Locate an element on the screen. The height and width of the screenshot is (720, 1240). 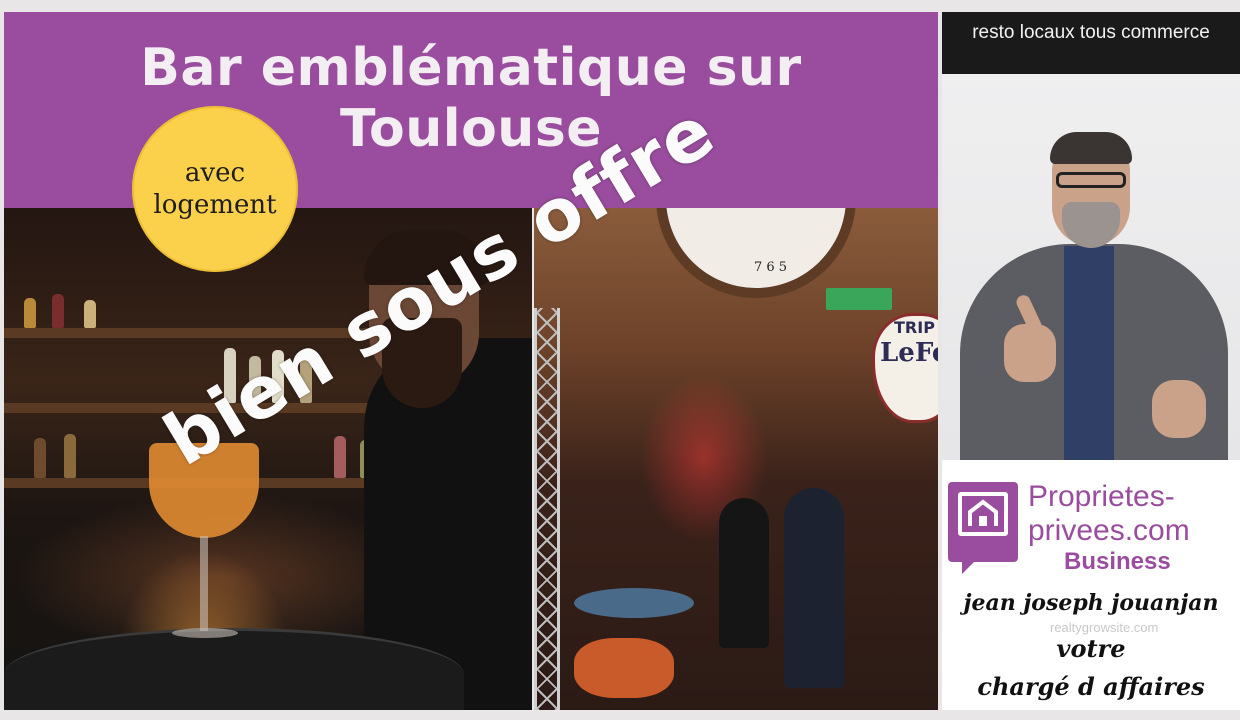
agent-name: jean joseph jouanjan is located at coordinates (1091, 603).